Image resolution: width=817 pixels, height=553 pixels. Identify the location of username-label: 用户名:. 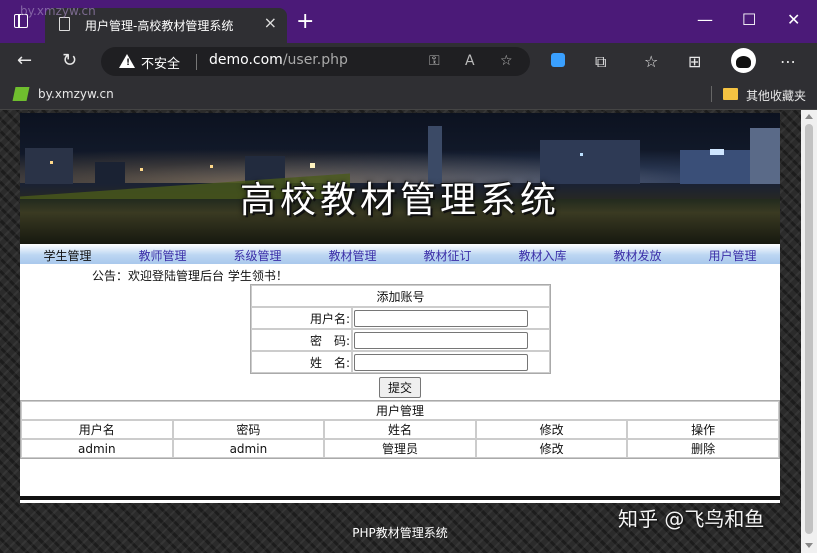
(301, 318).